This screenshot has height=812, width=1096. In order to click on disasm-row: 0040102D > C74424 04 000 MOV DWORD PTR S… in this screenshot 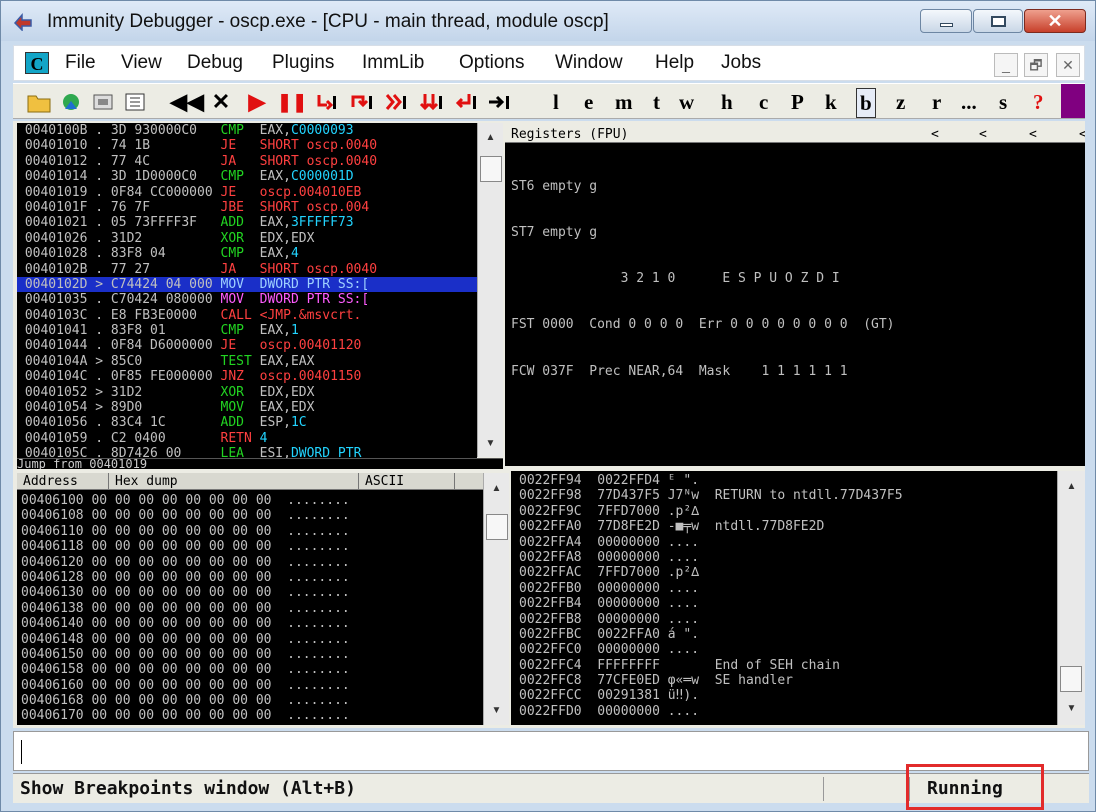, I will do `click(247, 284)`.